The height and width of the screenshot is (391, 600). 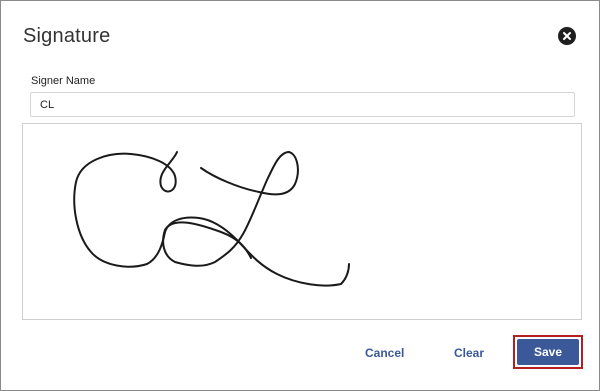 I want to click on clear-button: Clear, so click(x=469, y=353).